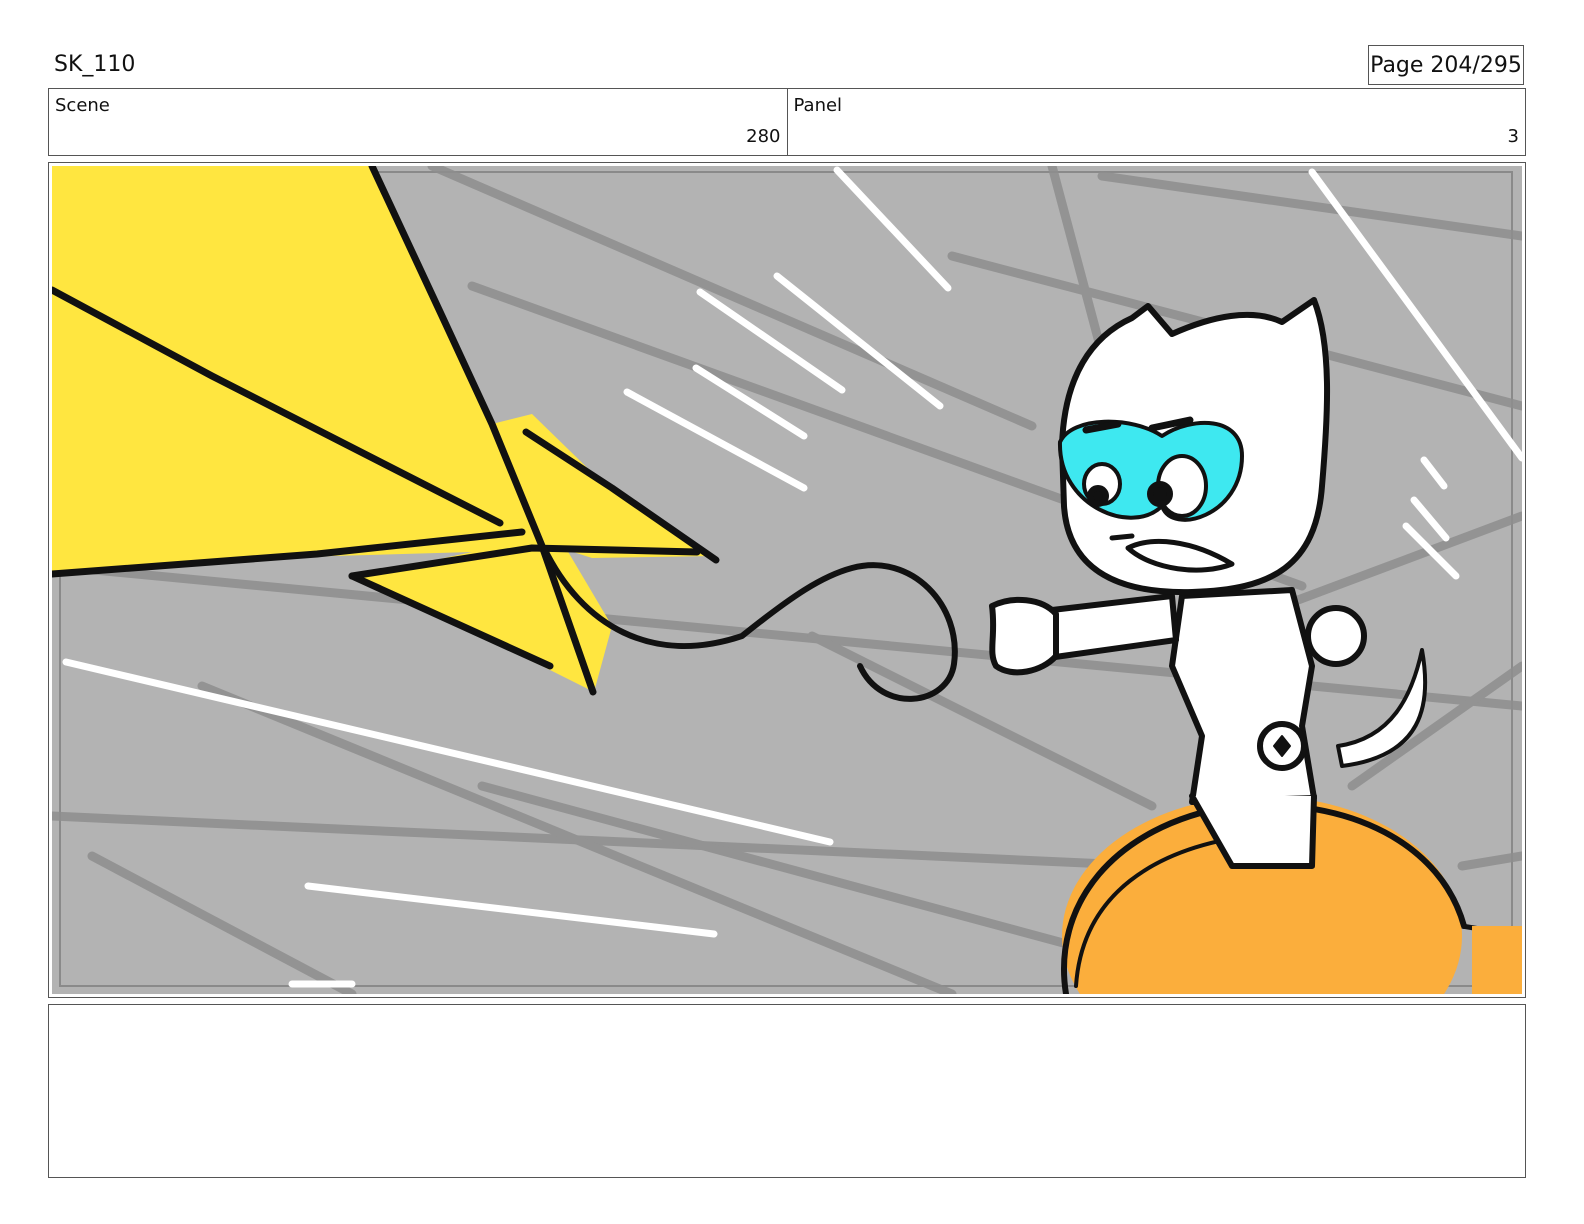 This screenshot has height=1224, width=1584. I want to click on panel-label: Panel, so click(818, 105).